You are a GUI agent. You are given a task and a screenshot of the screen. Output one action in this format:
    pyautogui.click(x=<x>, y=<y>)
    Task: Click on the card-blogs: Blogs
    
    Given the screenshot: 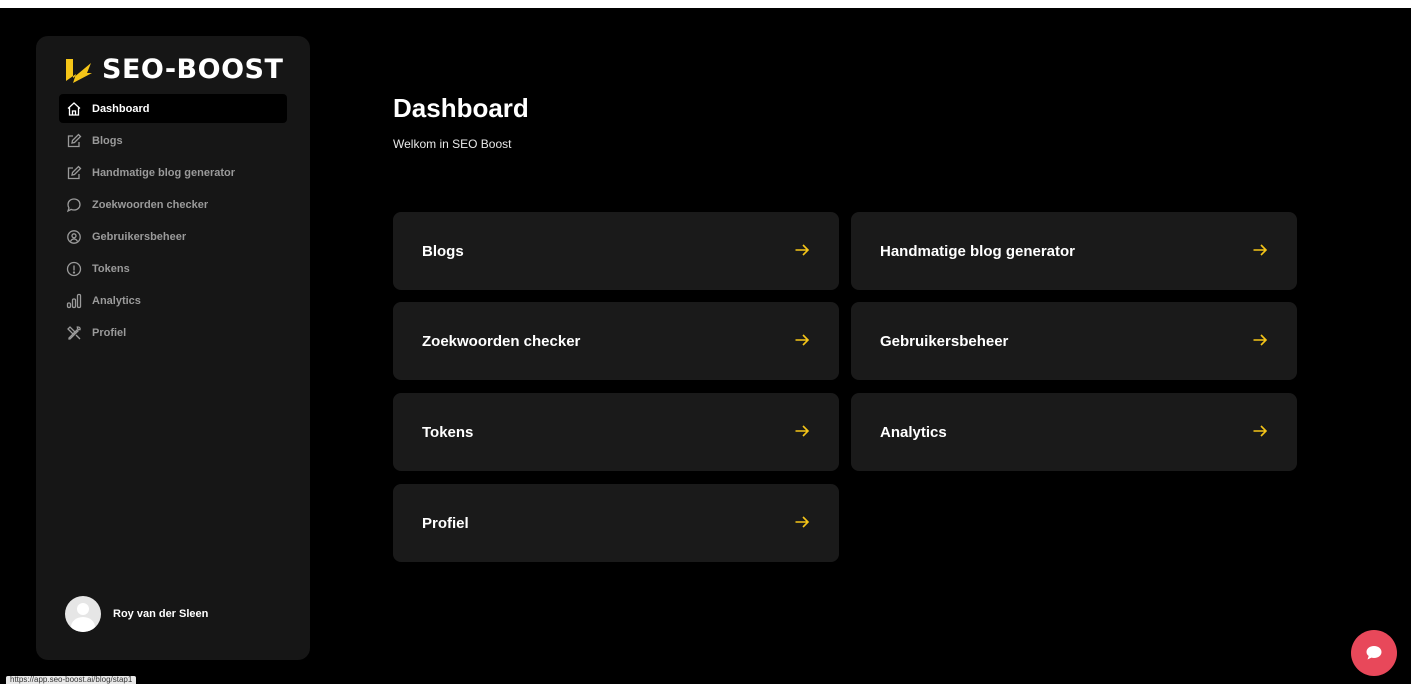 What is the action you would take?
    pyautogui.click(x=616, y=251)
    